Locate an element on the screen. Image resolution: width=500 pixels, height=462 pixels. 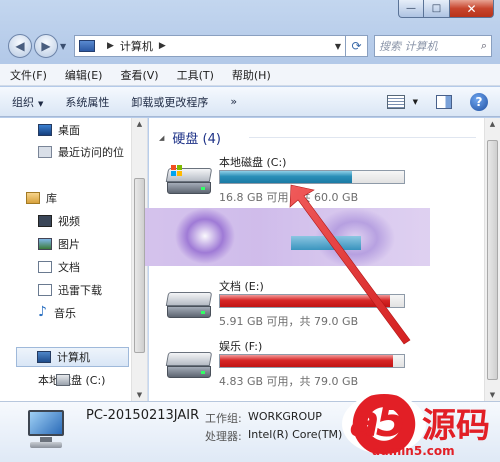
system-drive-icon is located at coordinates (189, 179).